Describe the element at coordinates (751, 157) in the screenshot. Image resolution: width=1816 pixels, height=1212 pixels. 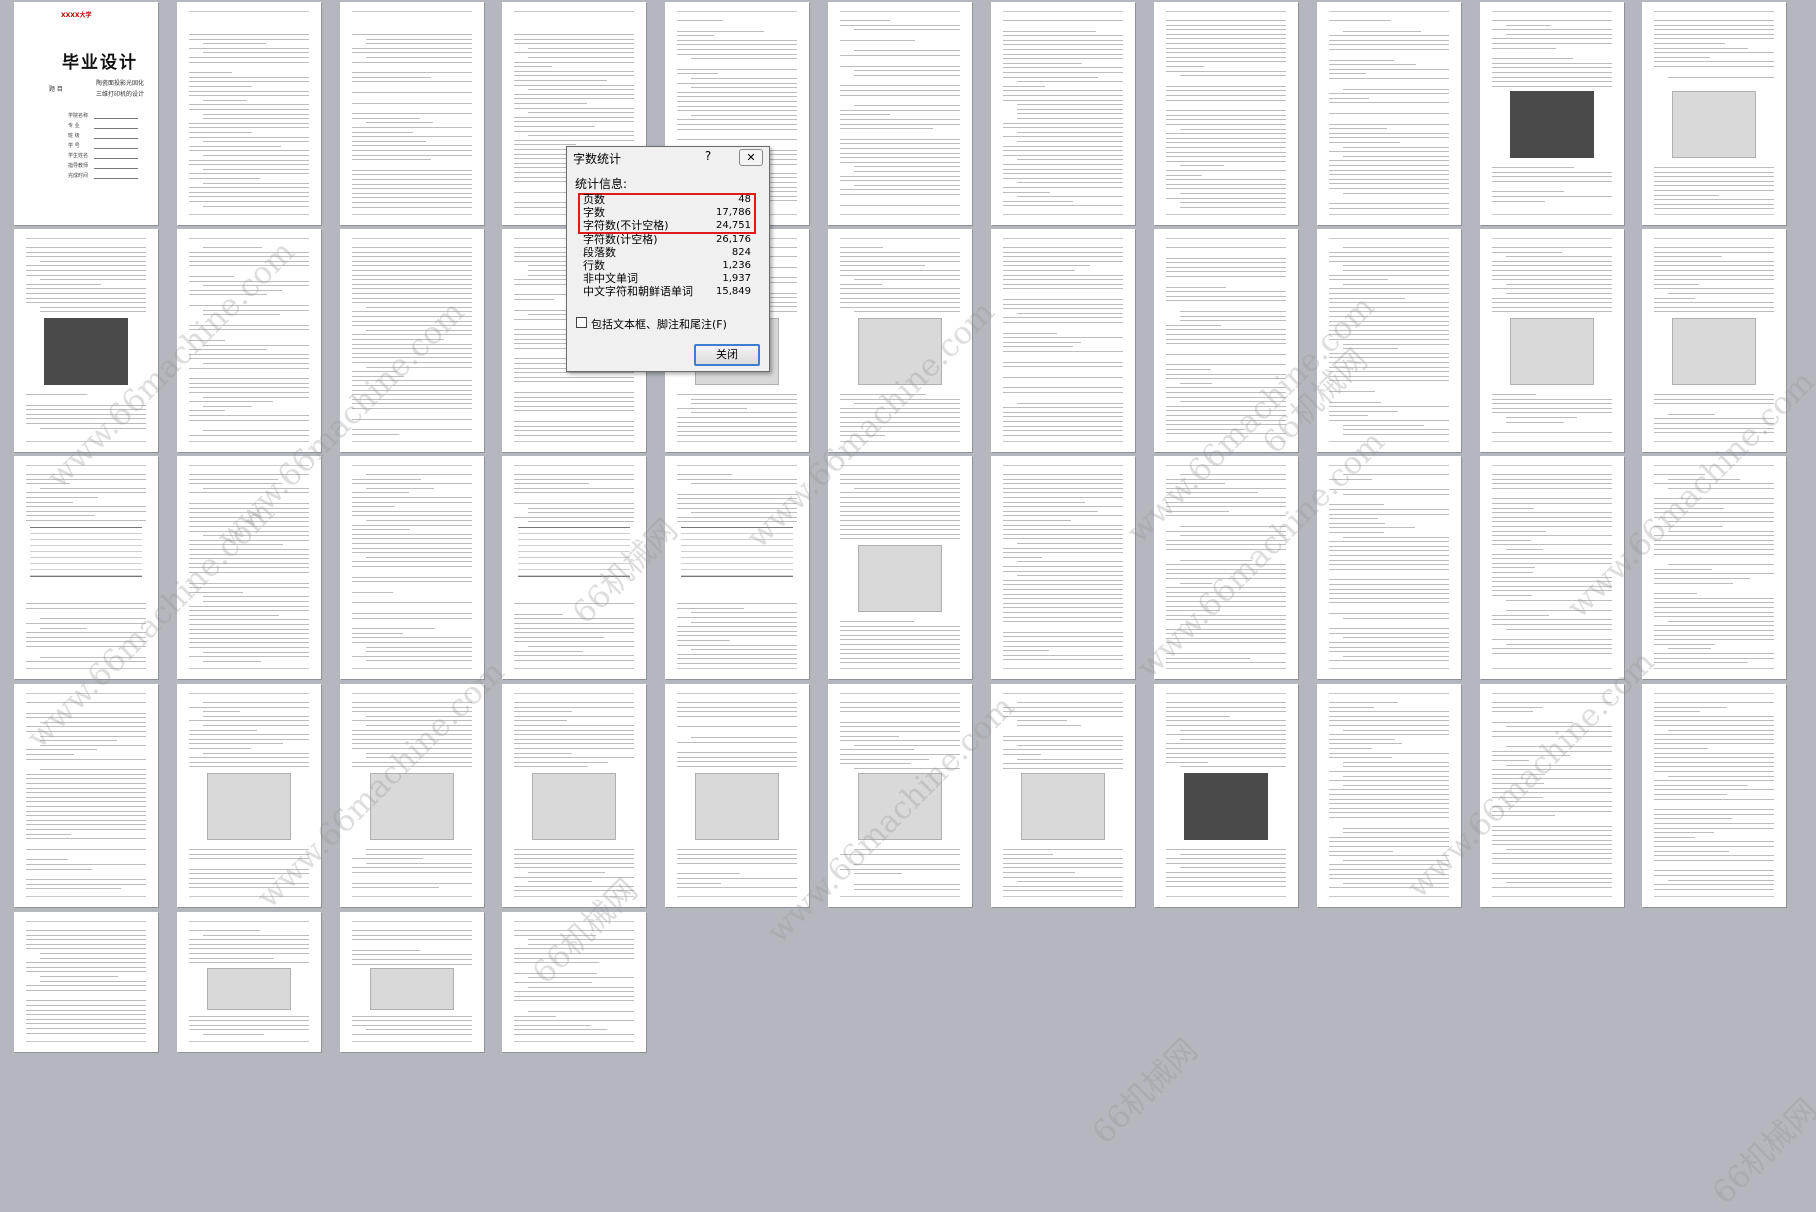
I see `close-icon: ✕` at that location.